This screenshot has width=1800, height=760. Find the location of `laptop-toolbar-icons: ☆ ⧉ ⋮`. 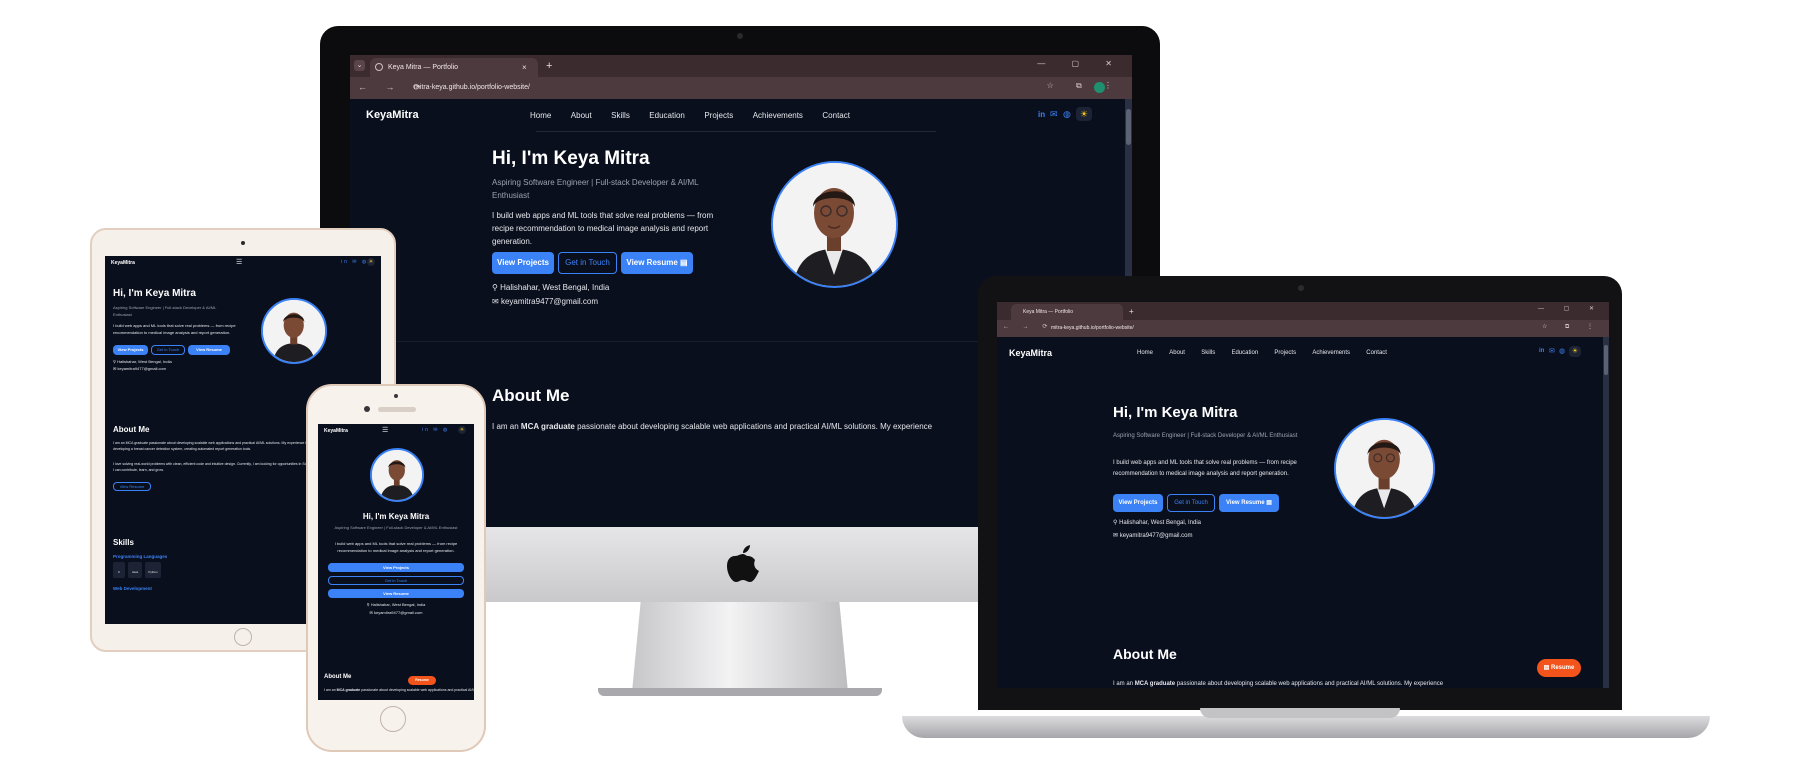

laptop-toolbar-icons: ☆ ⧉ ⋮ is located at coordinates (1571, 327).